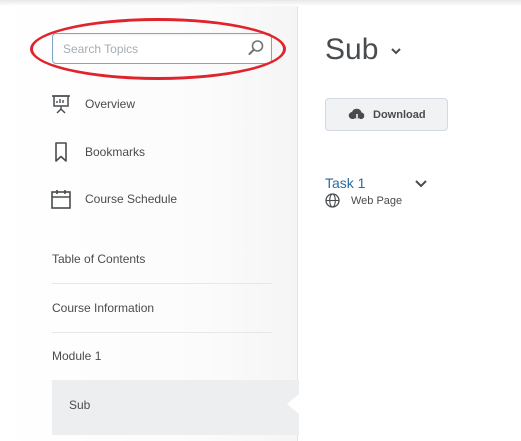 This screenshot has width=521, height=441. I want to click on nav-item-label: Course Schedule, so click(131, 199).